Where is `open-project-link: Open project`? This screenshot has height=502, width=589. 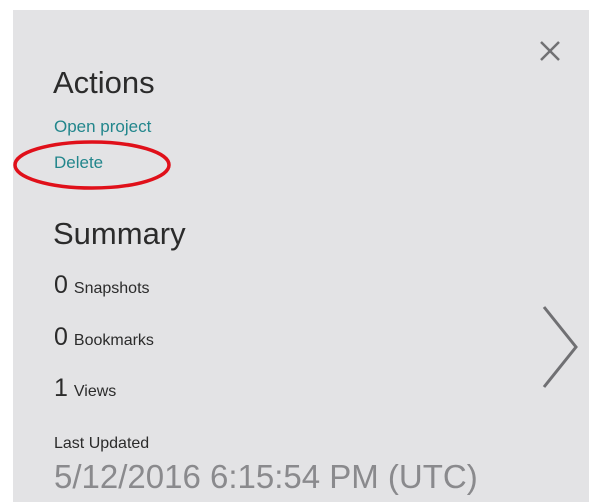 open-project-link: Open project is located at coordinates (102, 126).